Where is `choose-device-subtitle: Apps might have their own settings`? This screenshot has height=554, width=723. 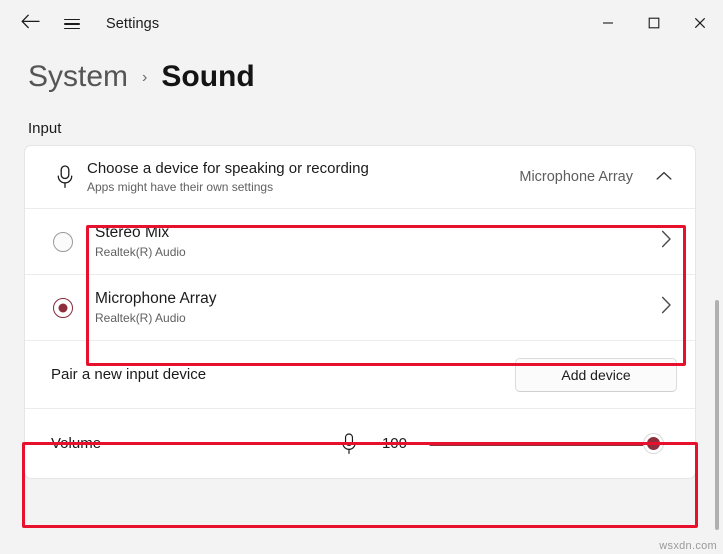 choose-device-subtitle: Apps might have their own settings is located at coordinates (180, 187).